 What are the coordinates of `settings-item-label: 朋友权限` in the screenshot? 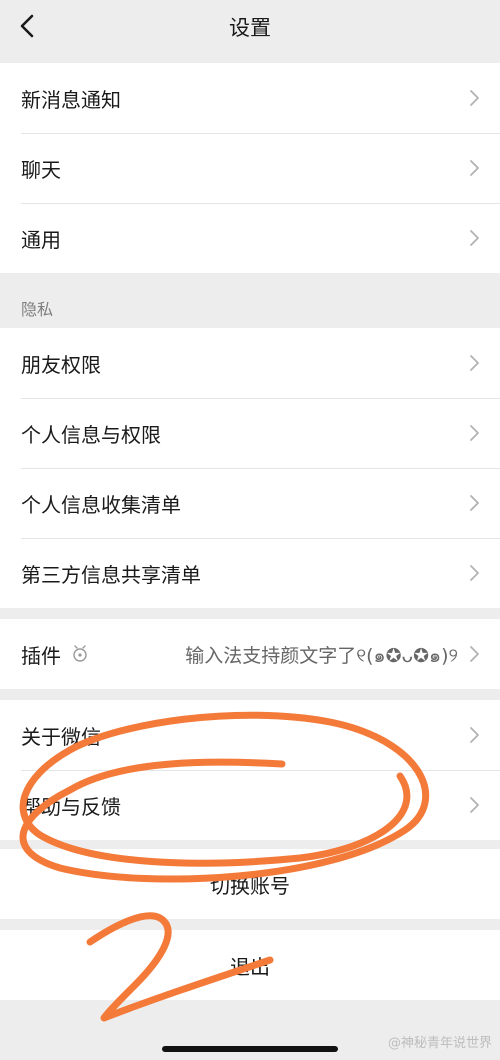 It's located at (61, 364).